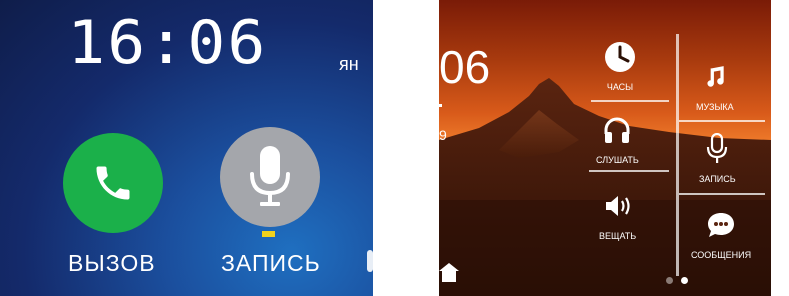 The height and width of the screenshot is (296, 789). What do you see at coordinates (349, 64) in the screenshot?
I see `date-display: ян` at bounding box center [349, 64].